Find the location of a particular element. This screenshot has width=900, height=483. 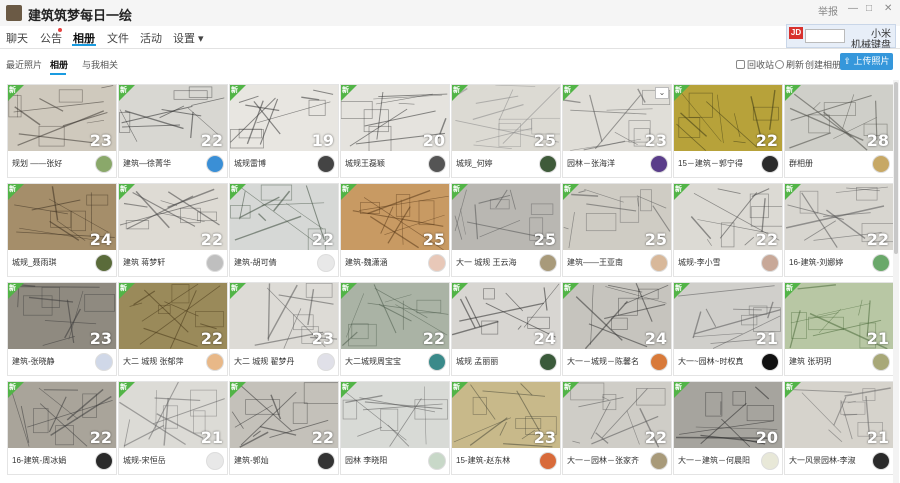

album-title: 大一－城规－陈馨名 is located at coordinates (606, 361).